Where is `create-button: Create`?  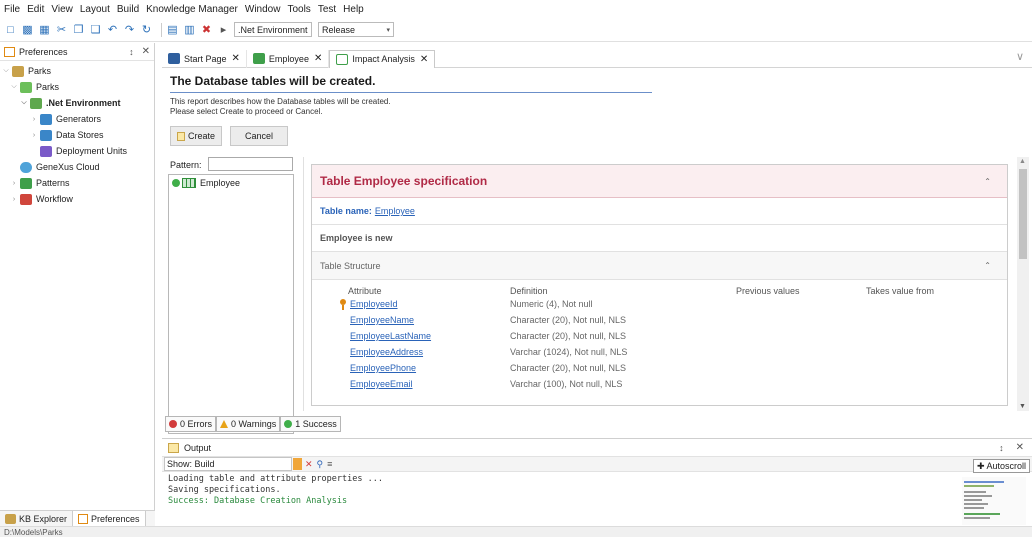
create-button: Create is located at coordinates (196, 136).